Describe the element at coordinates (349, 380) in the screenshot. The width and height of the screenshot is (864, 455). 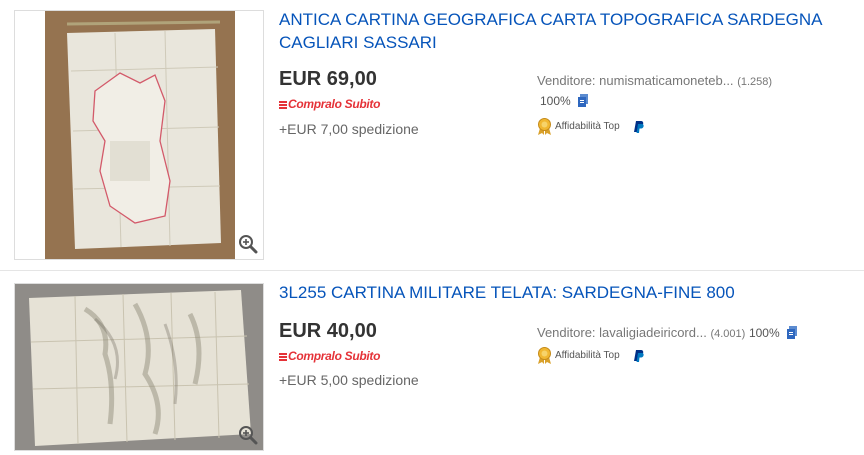
I see `shipping-cost: +EUR 5,00 spedizione` at that location.